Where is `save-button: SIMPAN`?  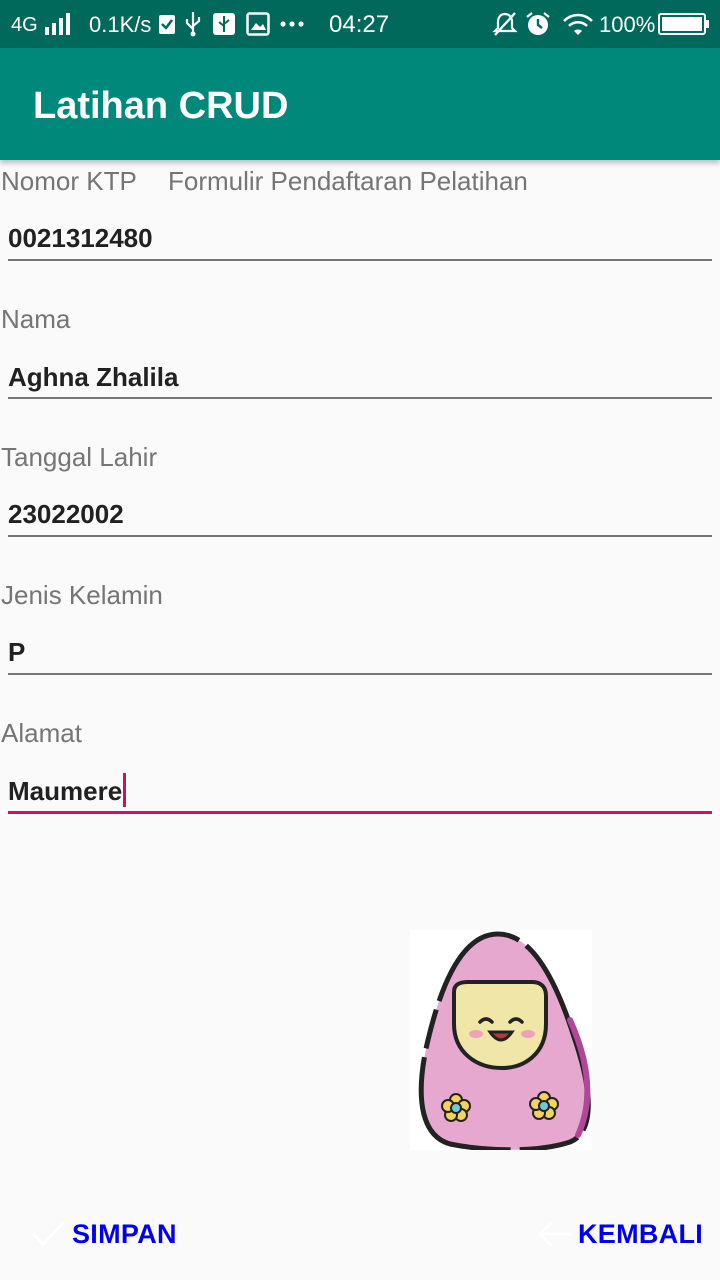
save-button: SIMPAN is located at coordinates (103, 1234).